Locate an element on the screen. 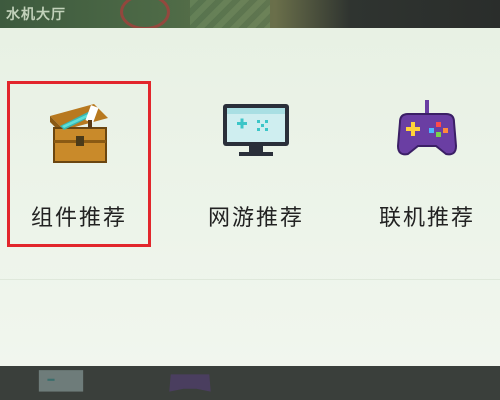 The width and height of the screenshot is (500, 400). gamepad-icon is located at coordinates (427, 128).